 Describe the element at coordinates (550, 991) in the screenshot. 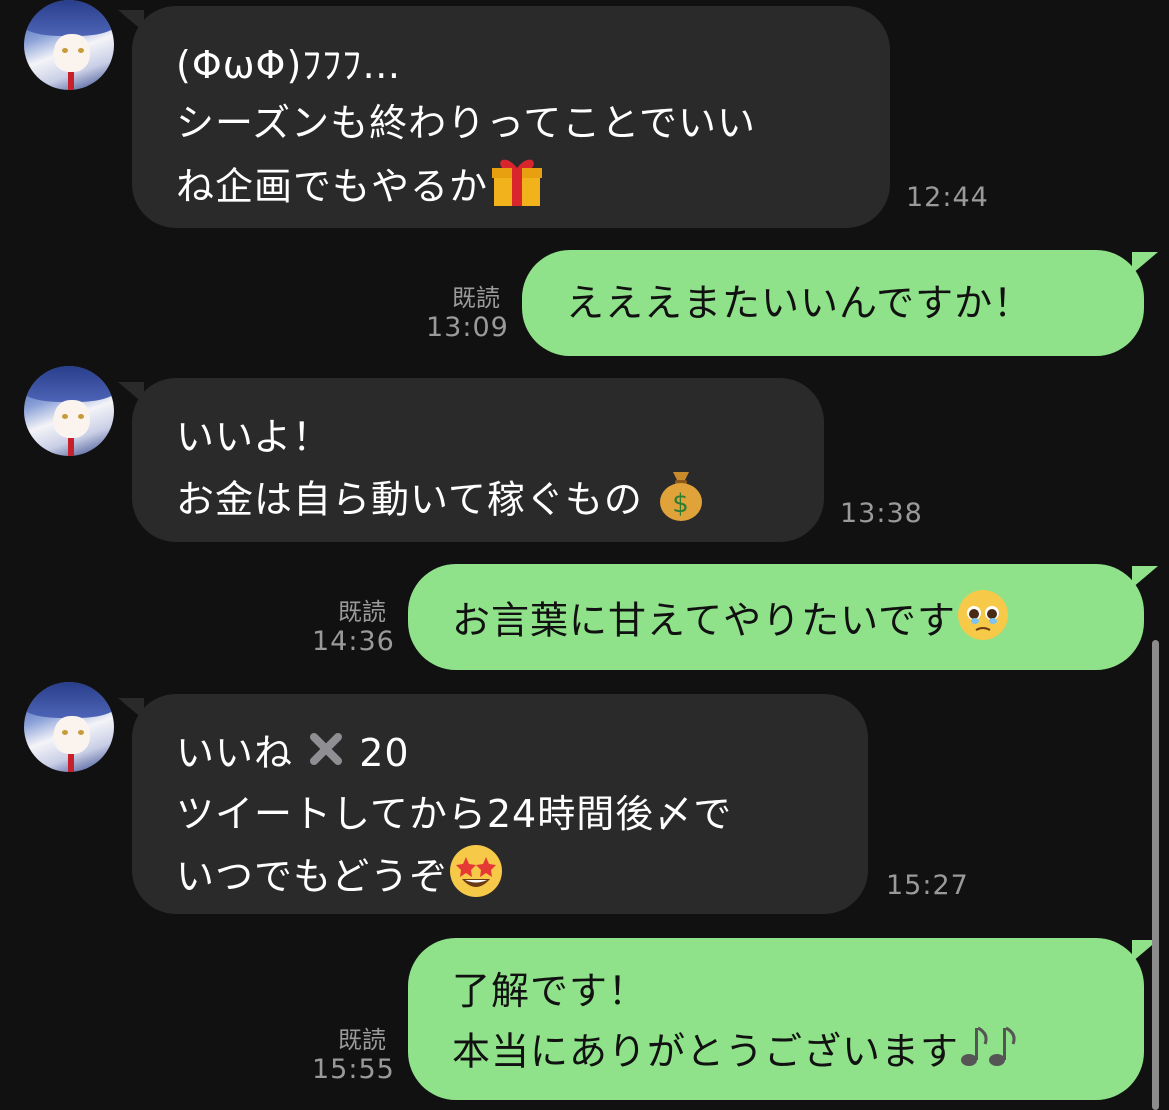

I see `message-text: 了解です！` at that location.